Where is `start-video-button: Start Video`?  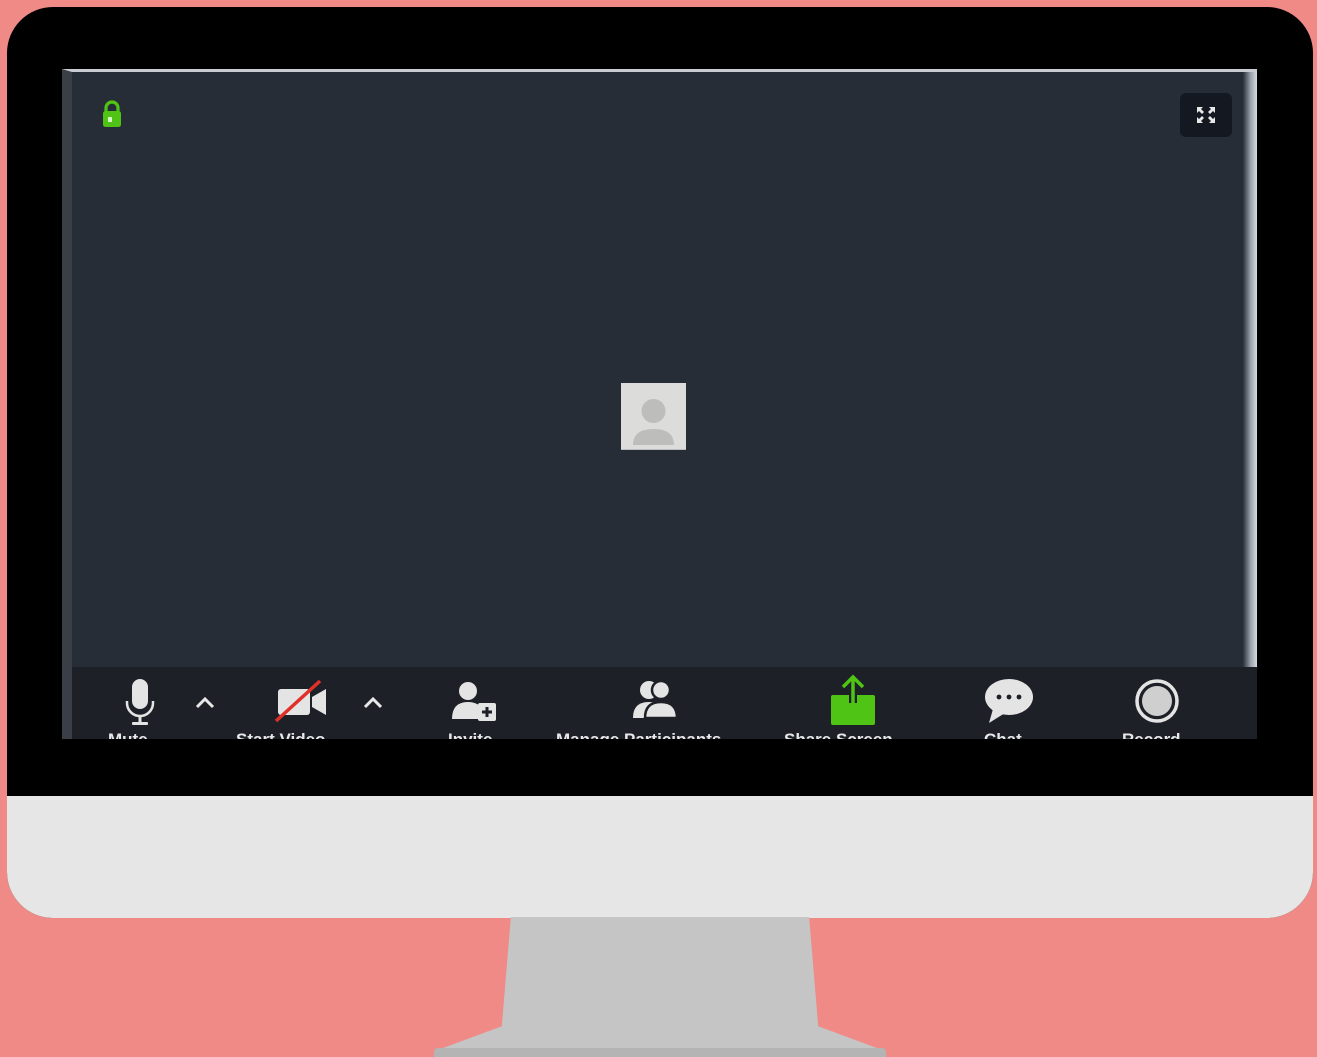
start-video-button: Start Video is located at coordinates (302, 703).